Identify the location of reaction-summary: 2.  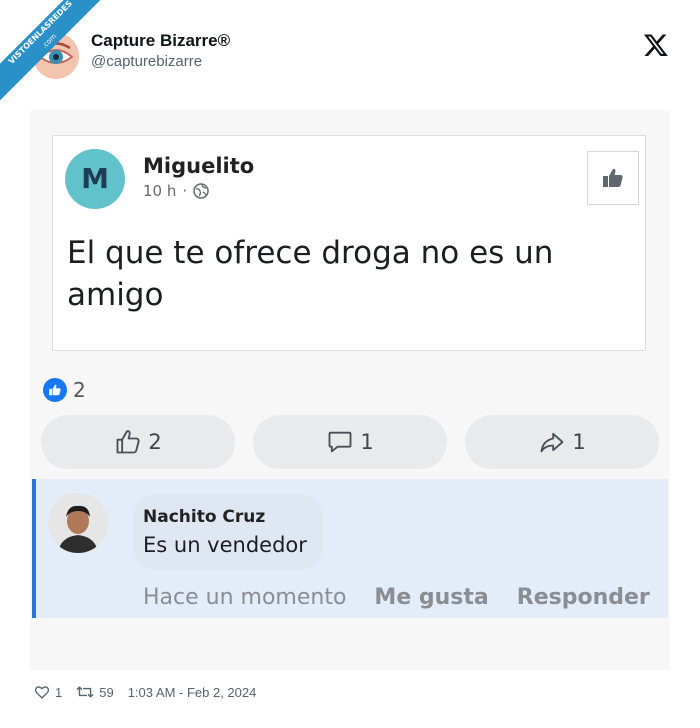
(64, 390).